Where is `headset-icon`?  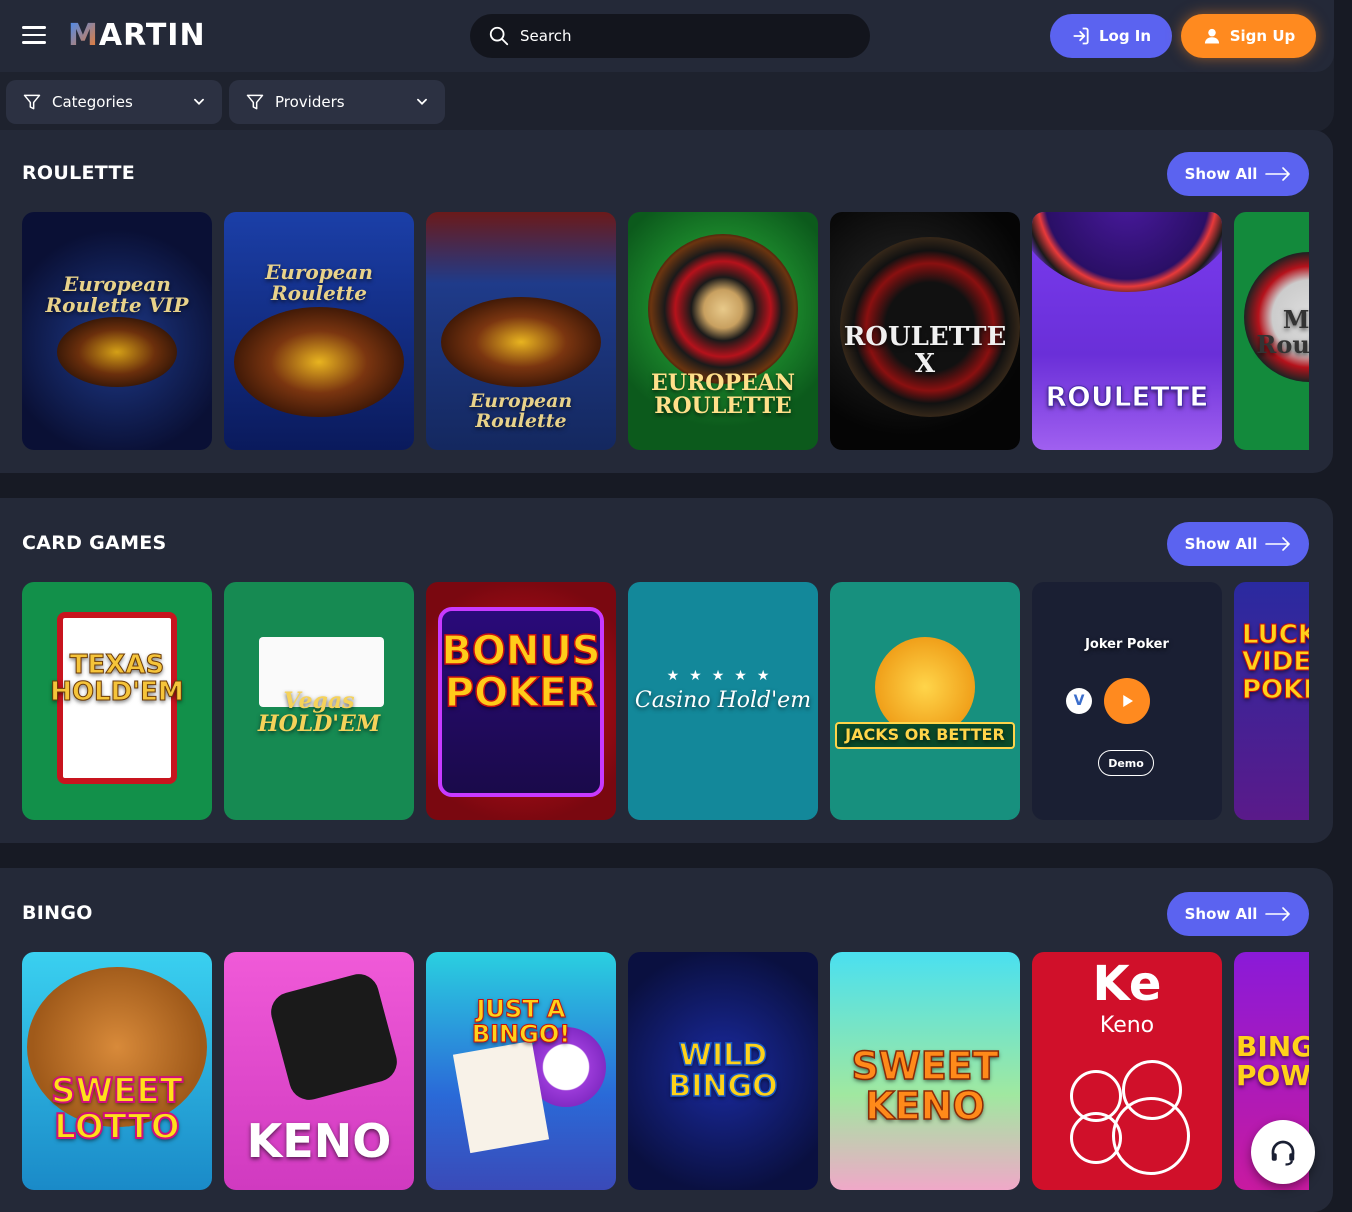
headset-icon is located at coordinates (1283, 1153).